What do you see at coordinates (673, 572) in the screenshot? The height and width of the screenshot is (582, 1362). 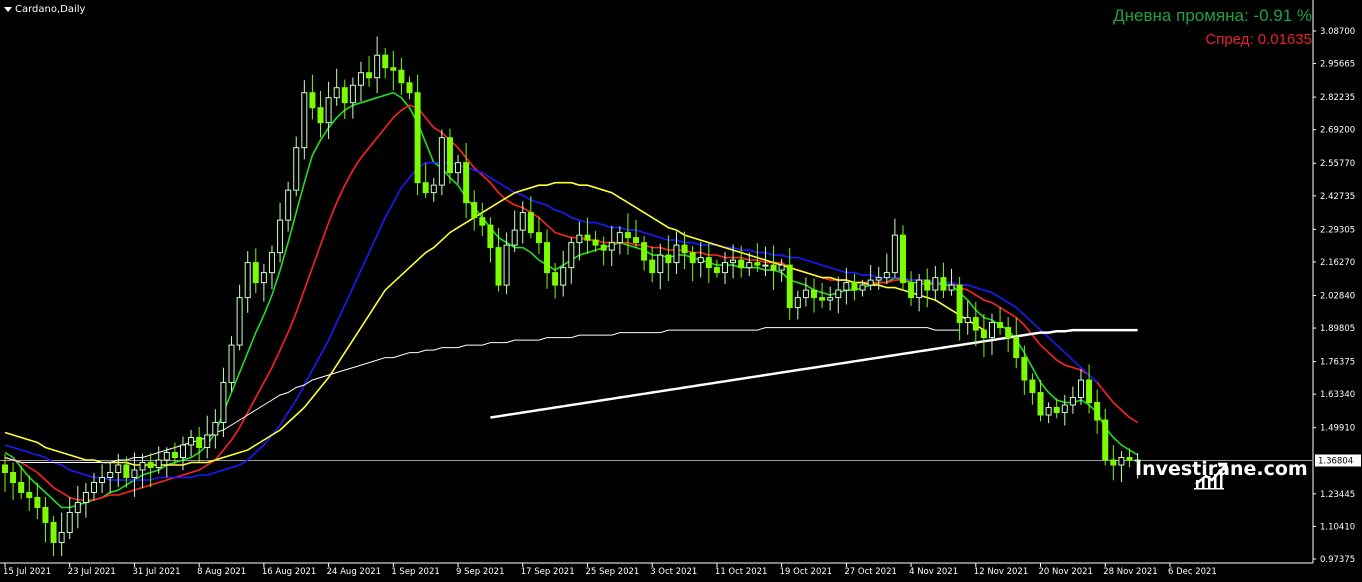 I see `x-tick-label: 3 Oct 2021` at bounding box center [673, 572].